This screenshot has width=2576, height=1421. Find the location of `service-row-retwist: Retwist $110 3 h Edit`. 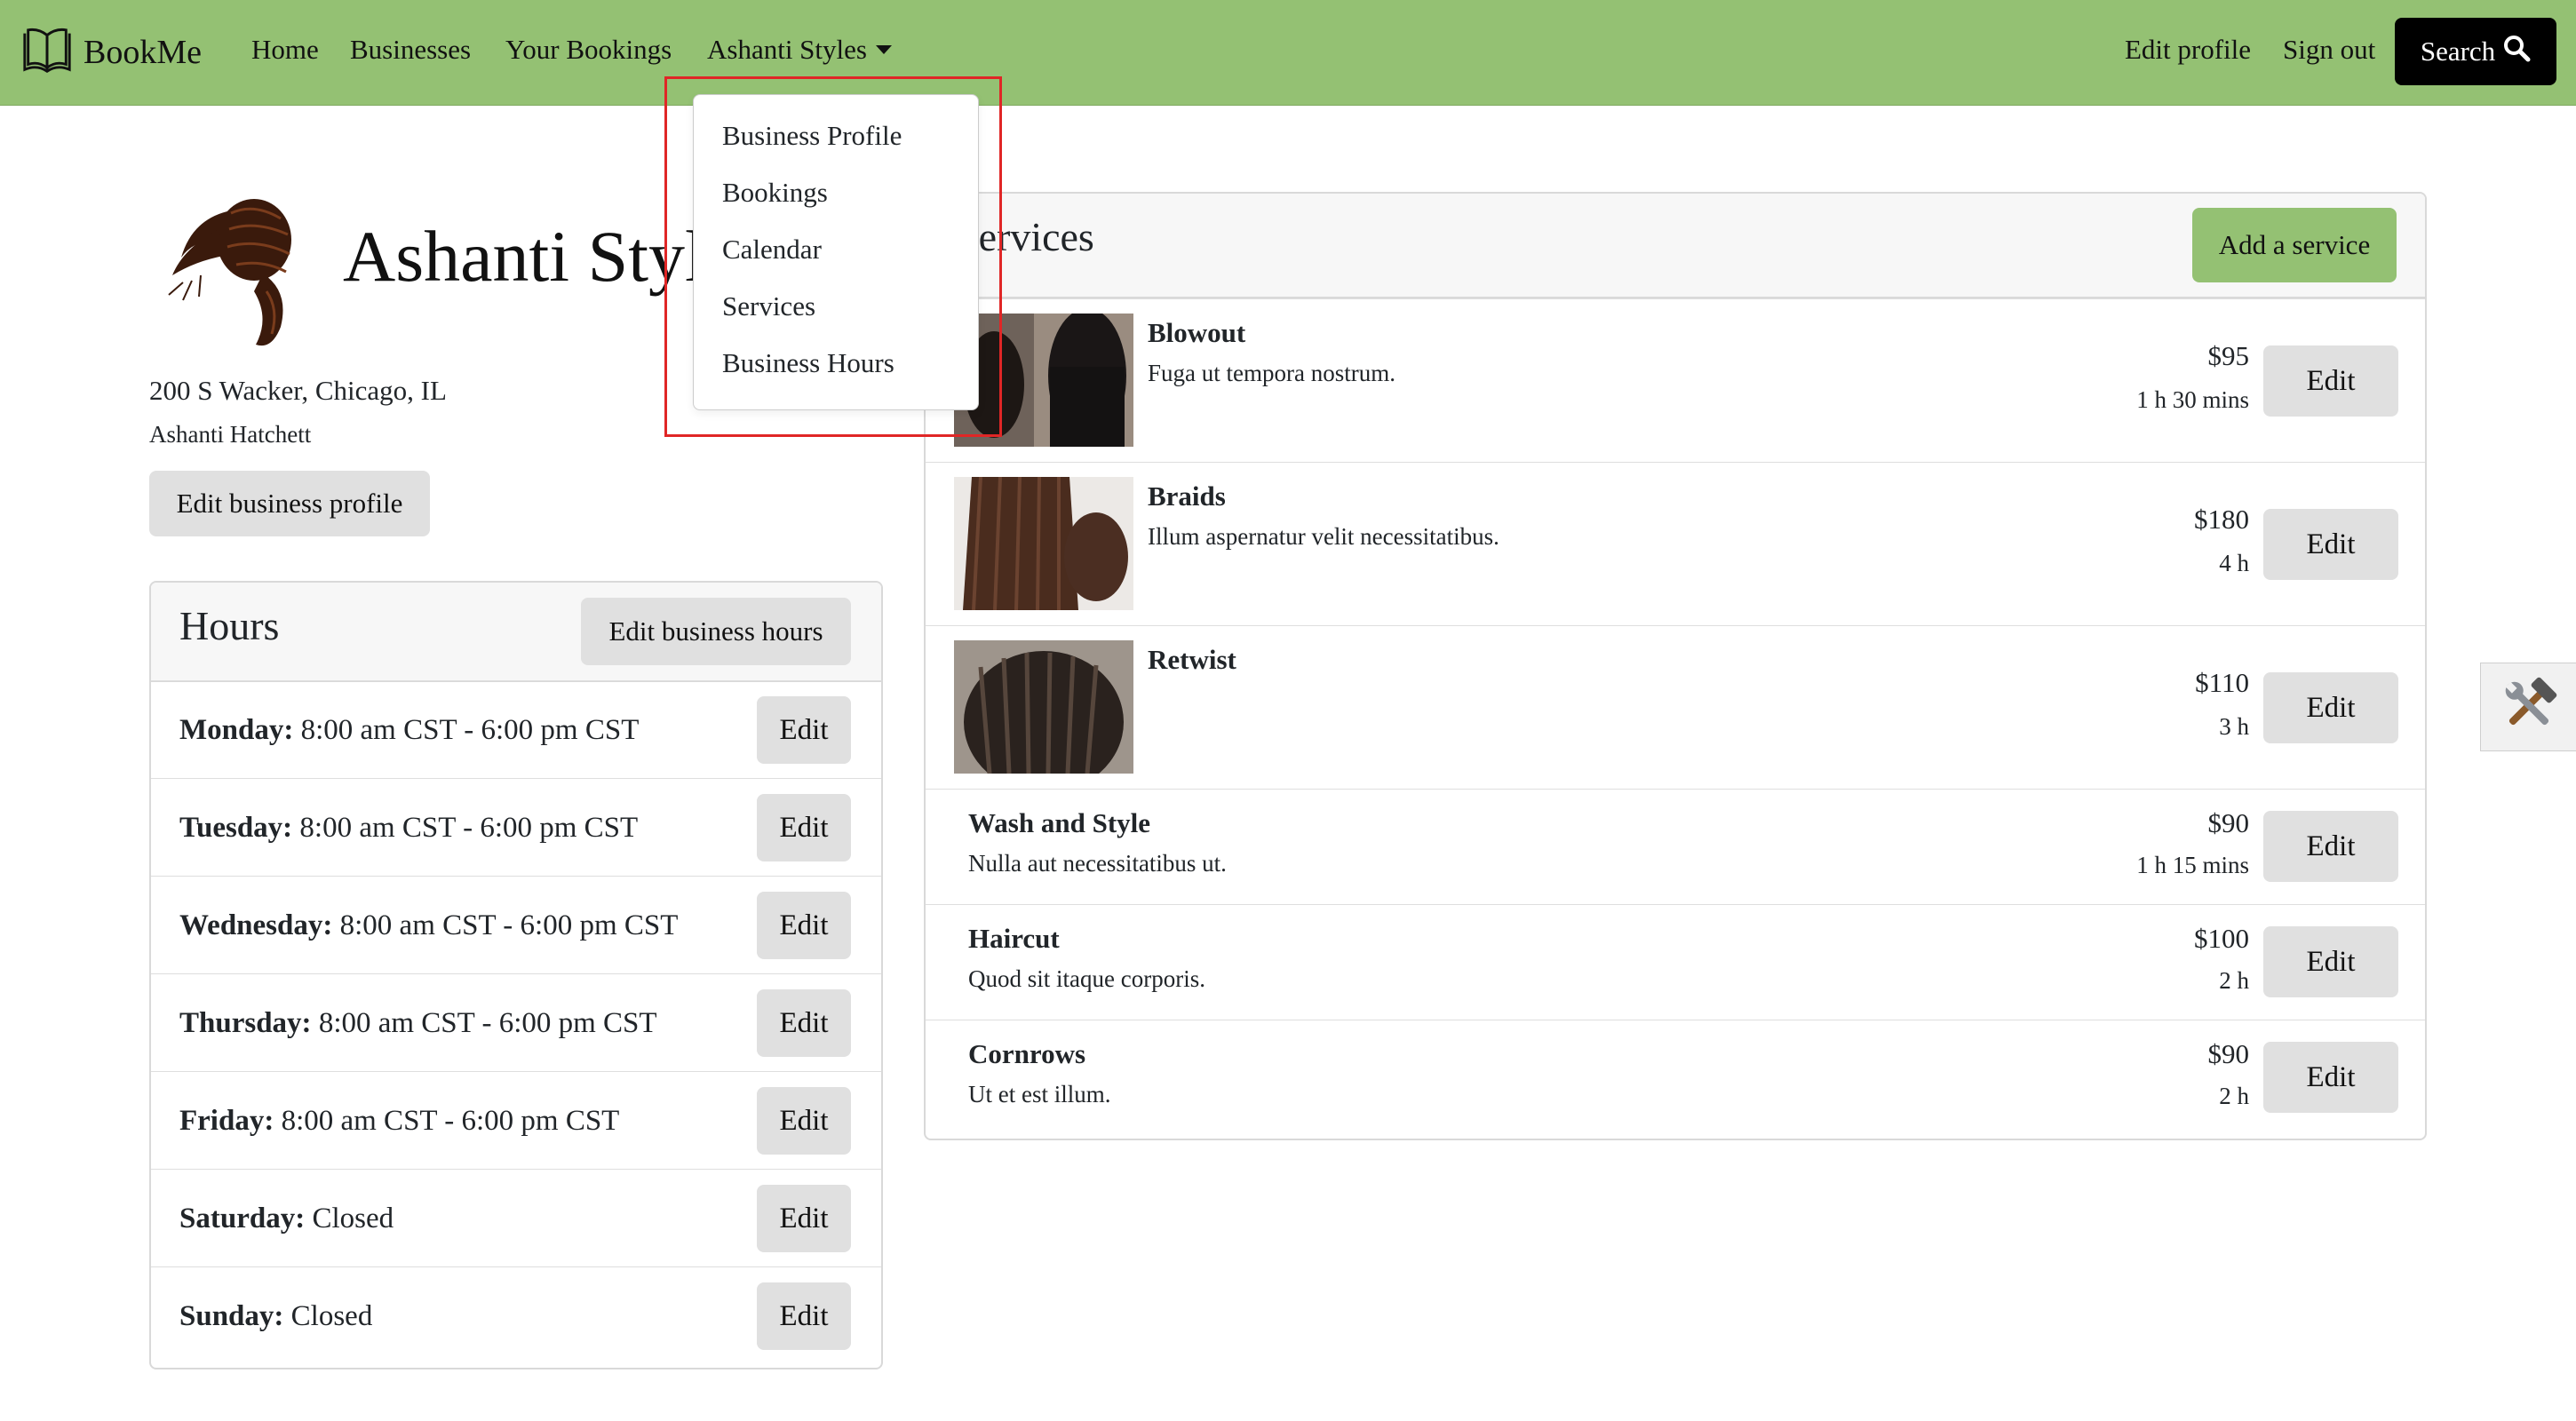

service-row-retwist: Retwist $110 3 h Edit is located at coordinates (1675, 707).